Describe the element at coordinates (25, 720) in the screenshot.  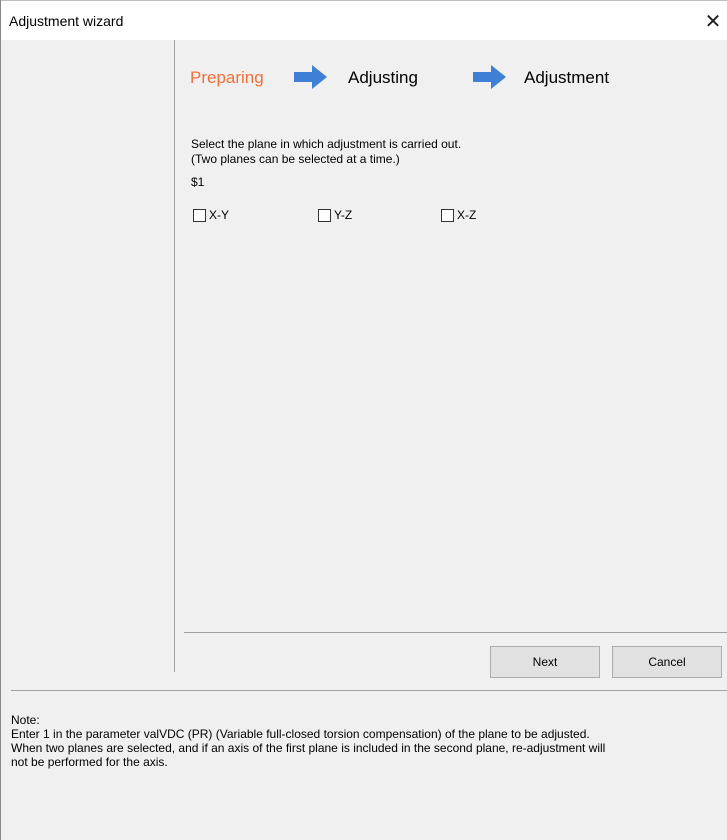
I see `note-heading: Note:` at that location.